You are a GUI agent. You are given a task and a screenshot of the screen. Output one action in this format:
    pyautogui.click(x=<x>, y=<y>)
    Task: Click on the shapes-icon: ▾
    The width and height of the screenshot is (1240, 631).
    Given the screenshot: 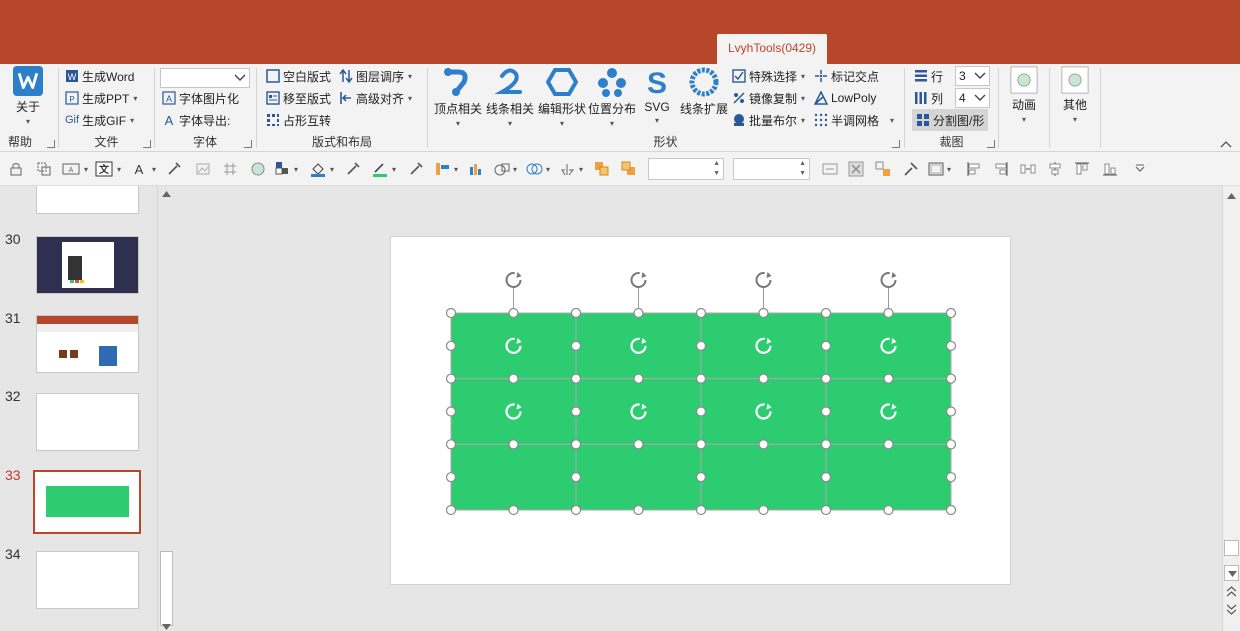 What is the action you would take?
    pyautogui.click(x=508, y=169)
    